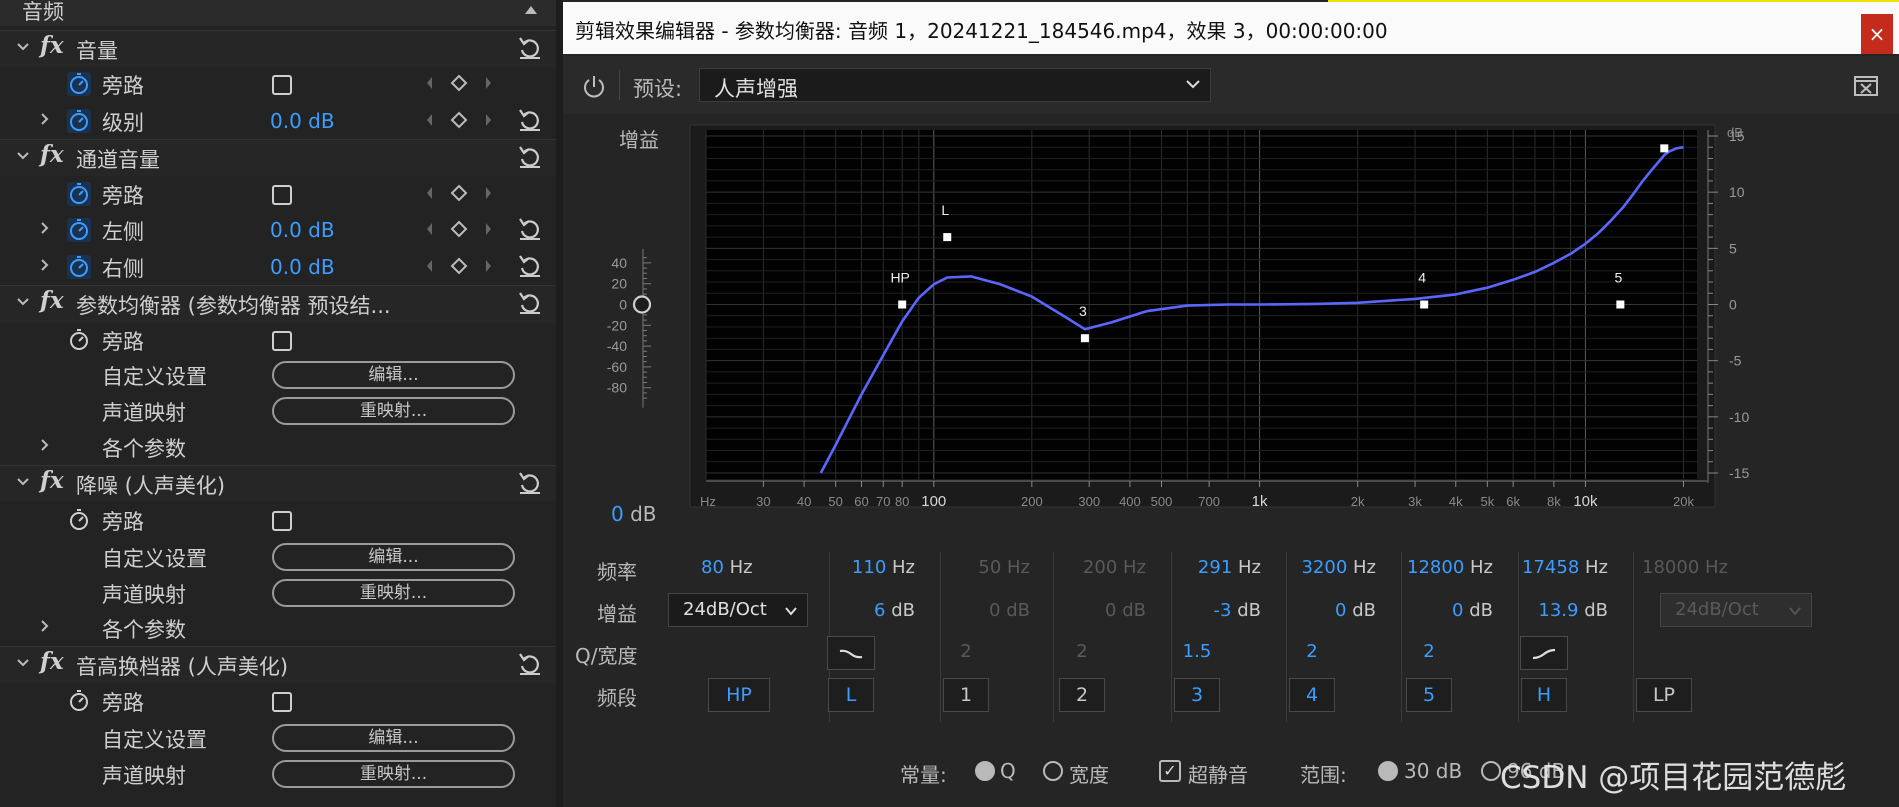  Describe the element at coordinates (1491, 771) in the screenshot. I see `range-96-radio` at that location.